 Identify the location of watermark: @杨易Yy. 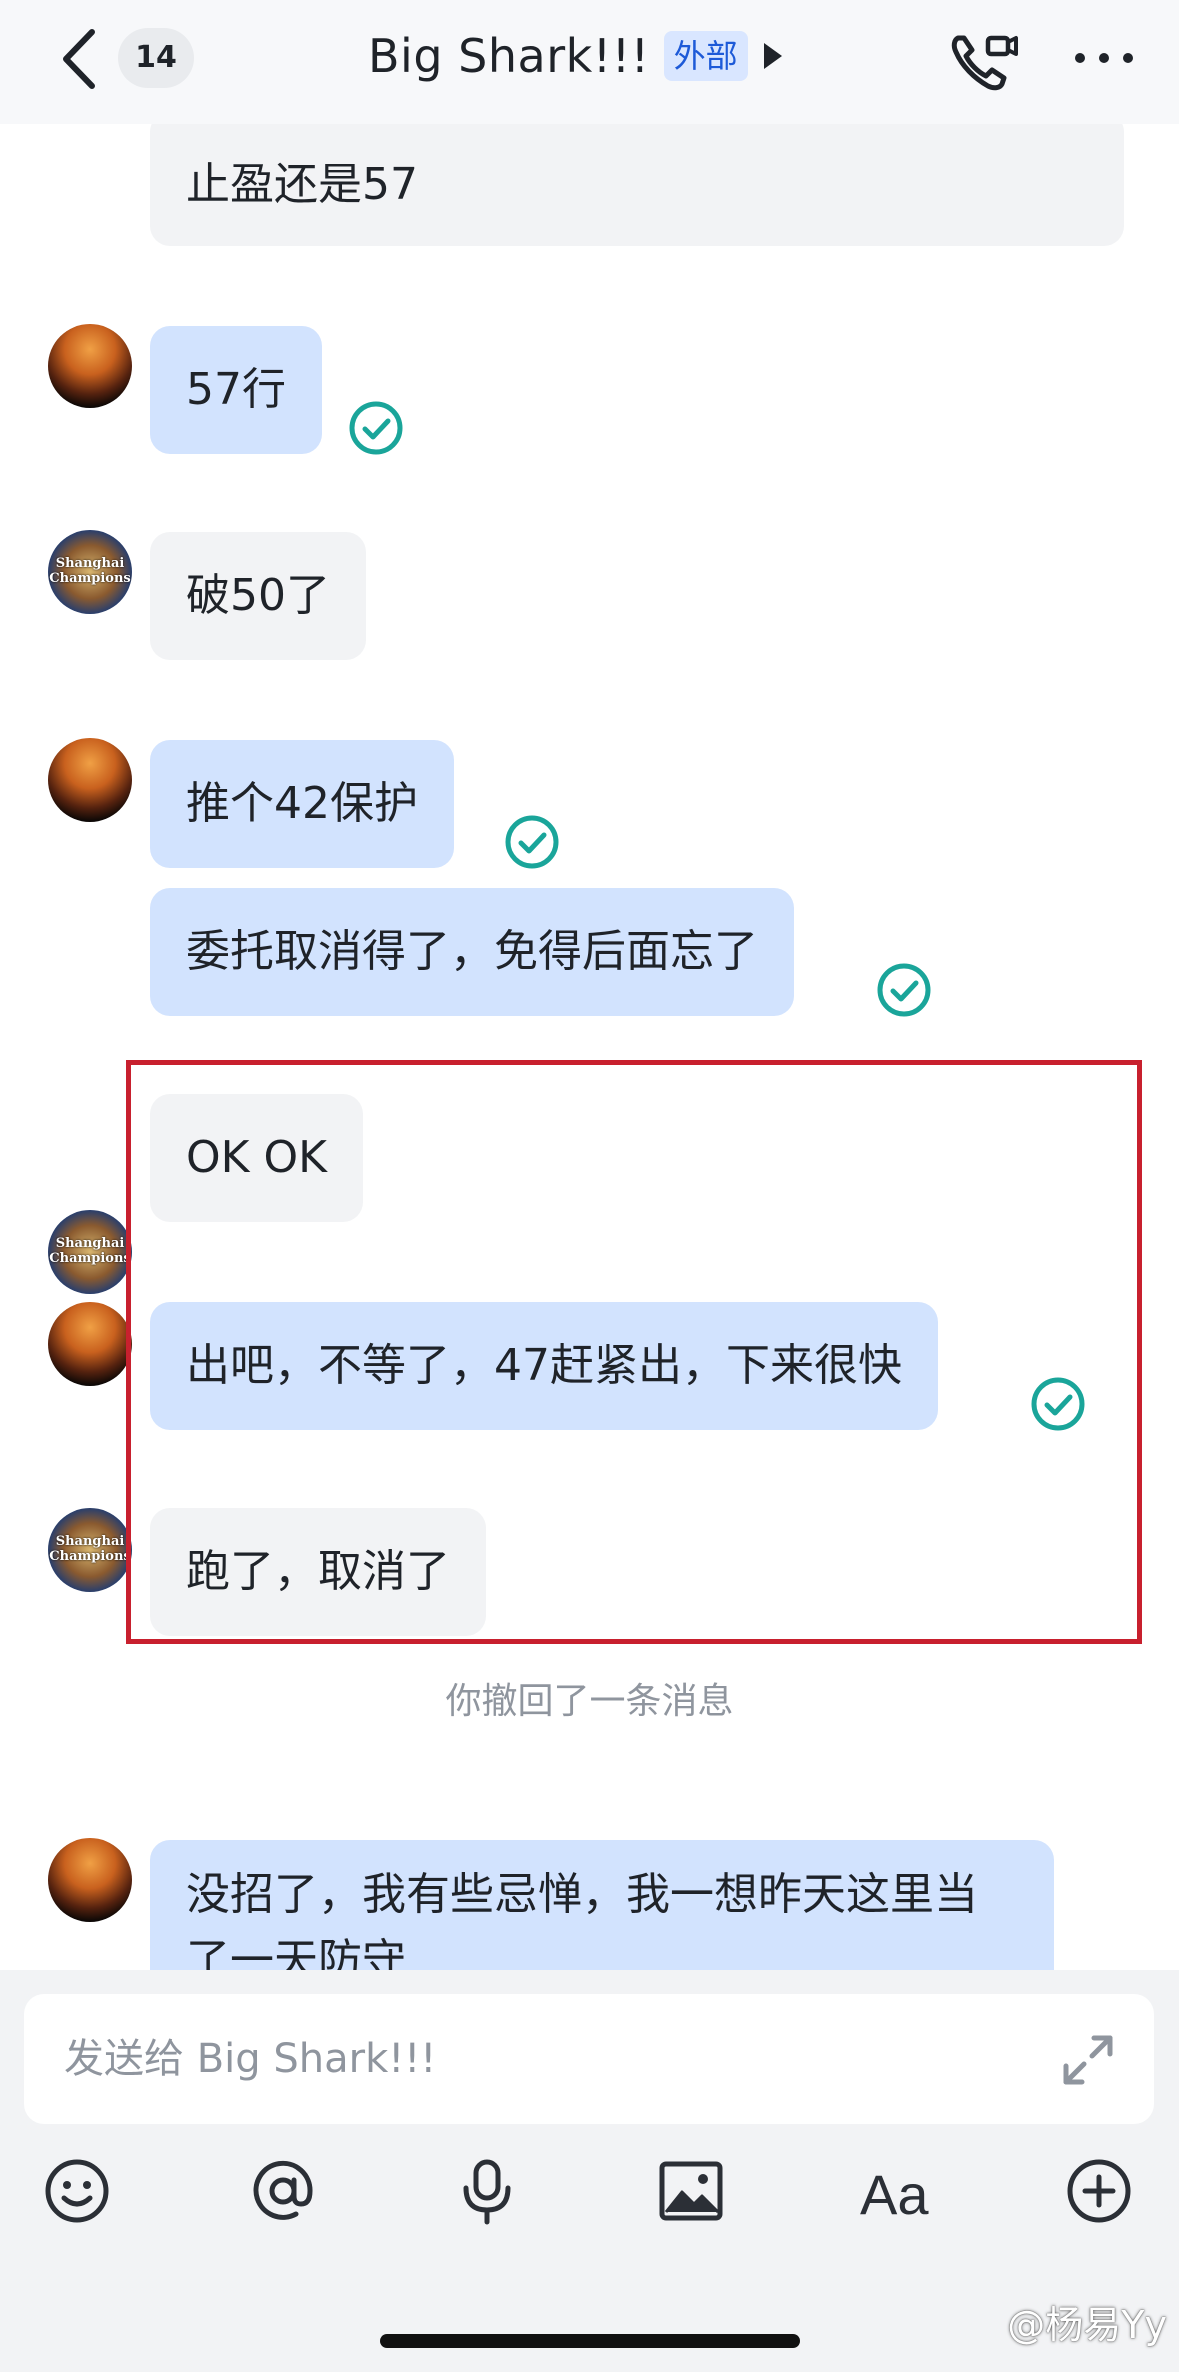
(1087, 2325).